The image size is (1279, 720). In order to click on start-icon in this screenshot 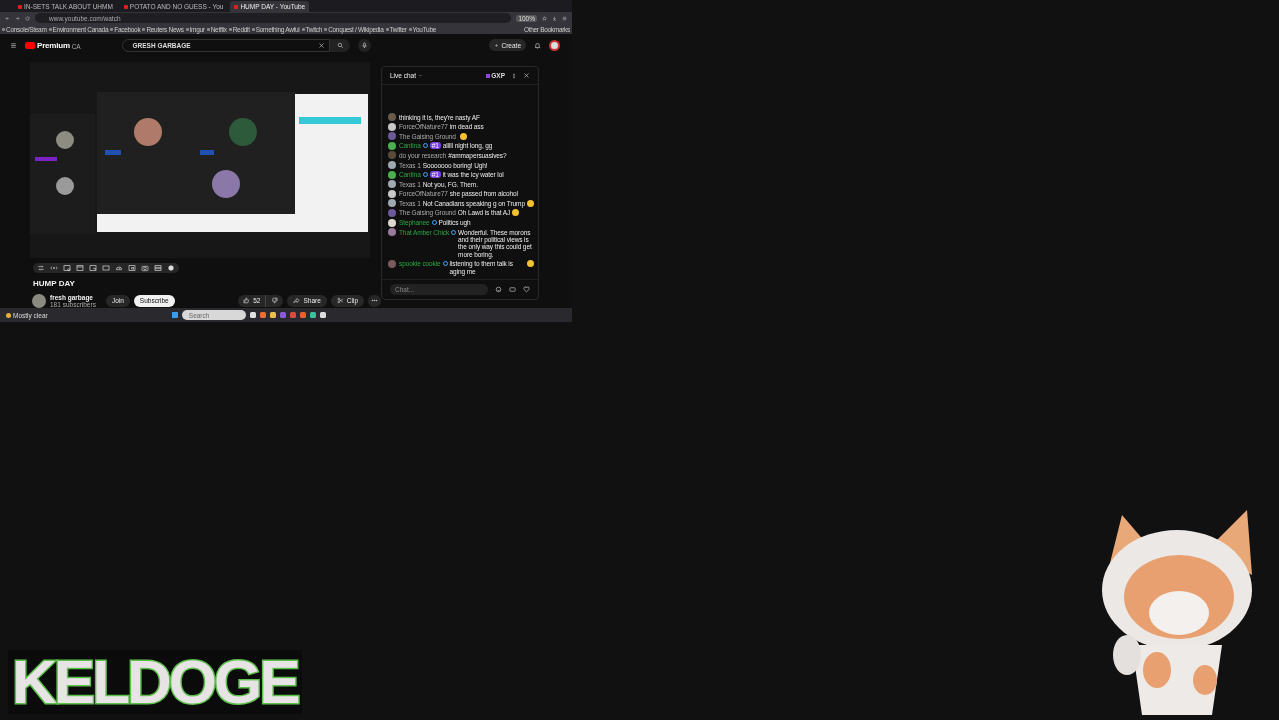, I will do `click(174, 315)`.